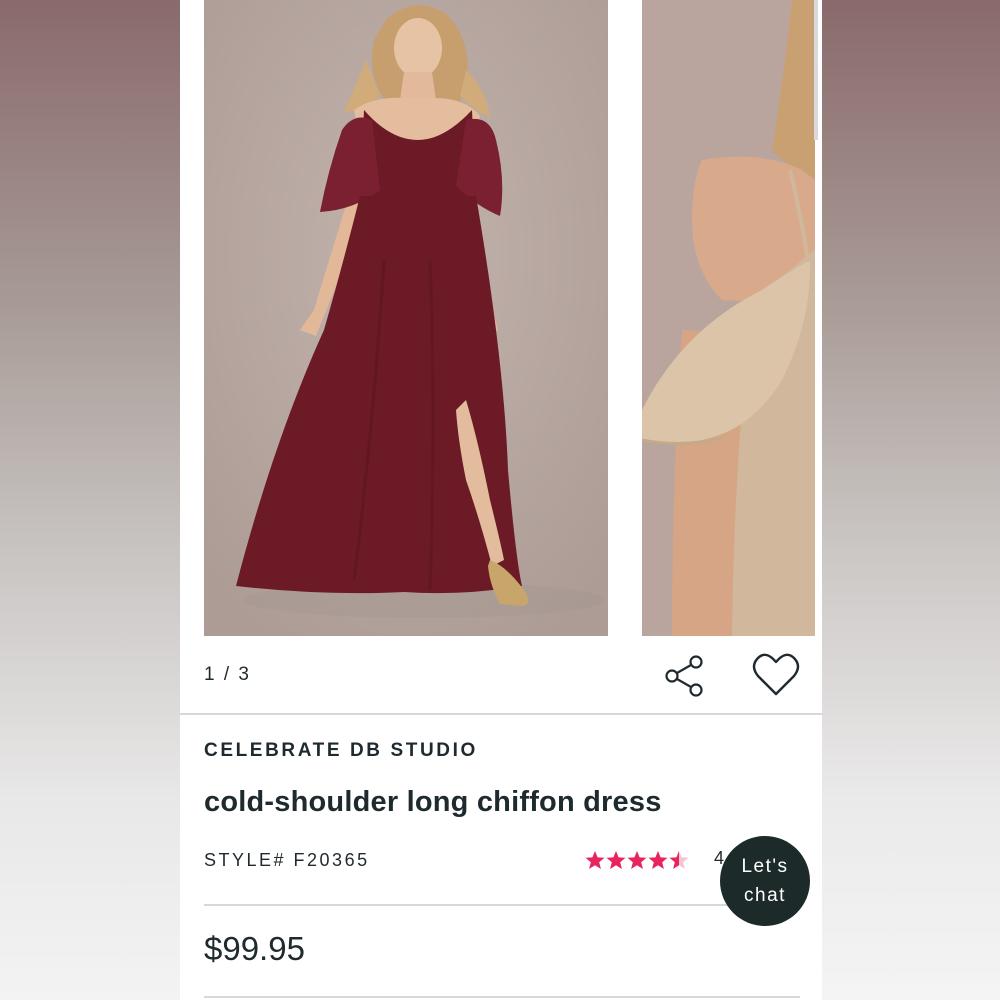 This screenshot has height=1000, width=1000. I want to click on product-image-next, so click(728, 318).